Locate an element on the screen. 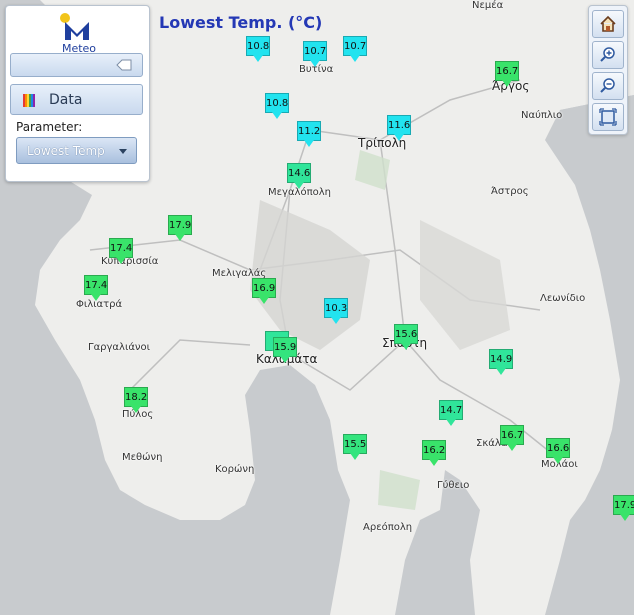 The width and height of the screenshot is (634, 615). place-label: Αρεόπολη is located at coordinates (388, 527).